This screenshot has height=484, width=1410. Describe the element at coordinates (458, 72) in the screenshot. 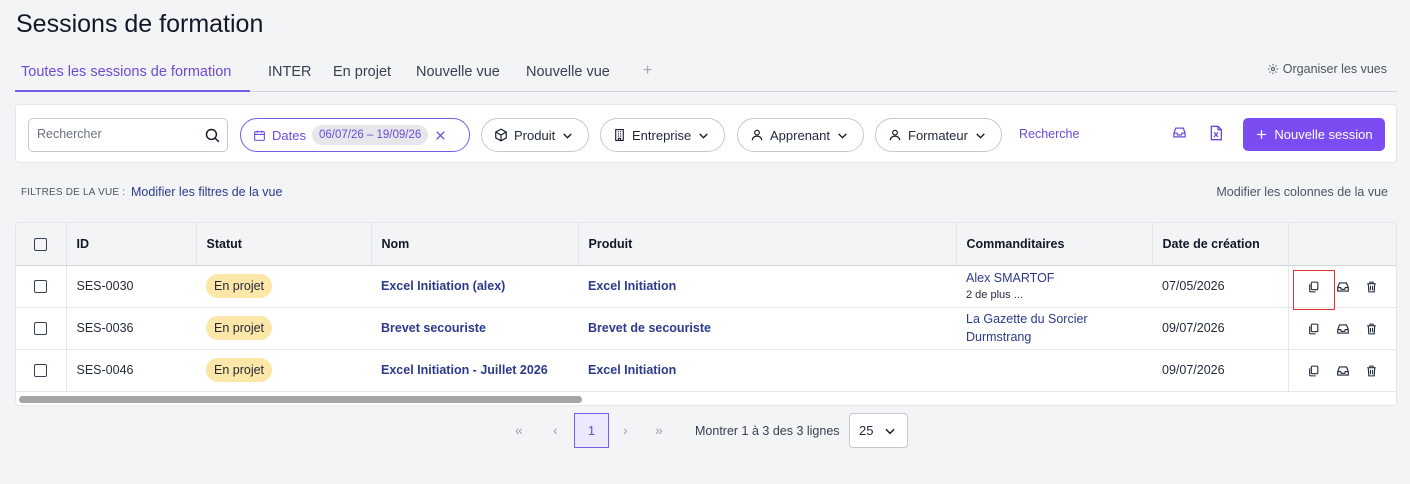

I see `tab-nouvelle-vue-1: Nouvelle vue` at that location.